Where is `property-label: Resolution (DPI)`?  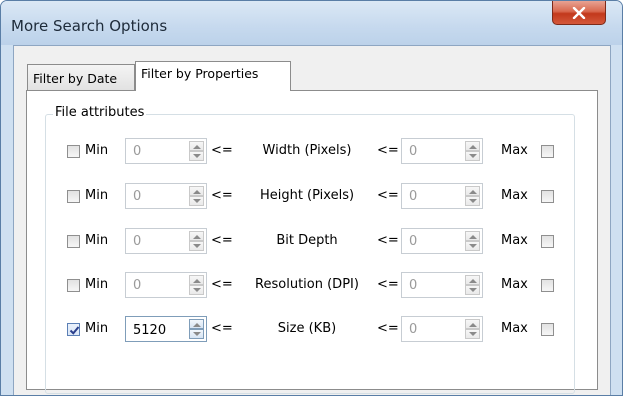 property-label: Resolution (DPI) is located at coordinates (307, 284).